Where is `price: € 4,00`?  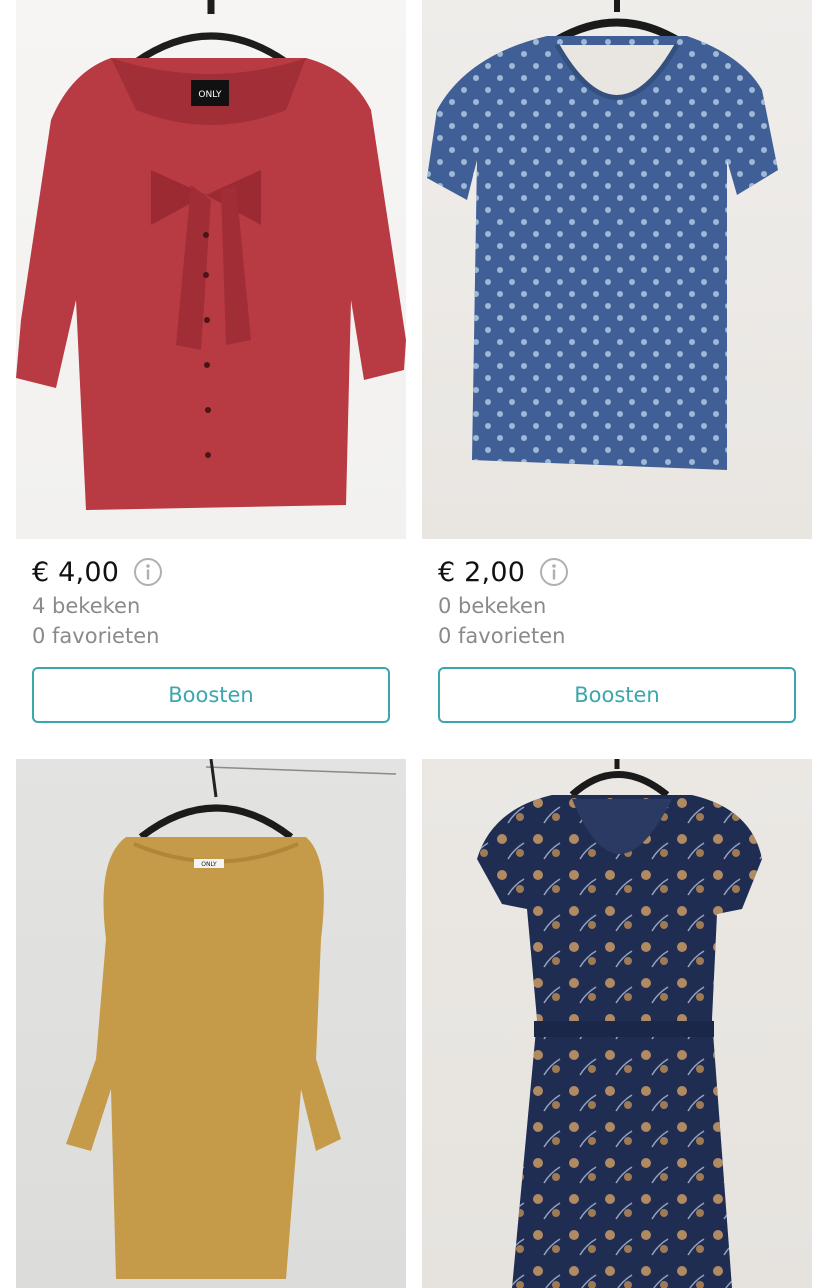
price: € 4,00 is located at coordinates (76, 572).